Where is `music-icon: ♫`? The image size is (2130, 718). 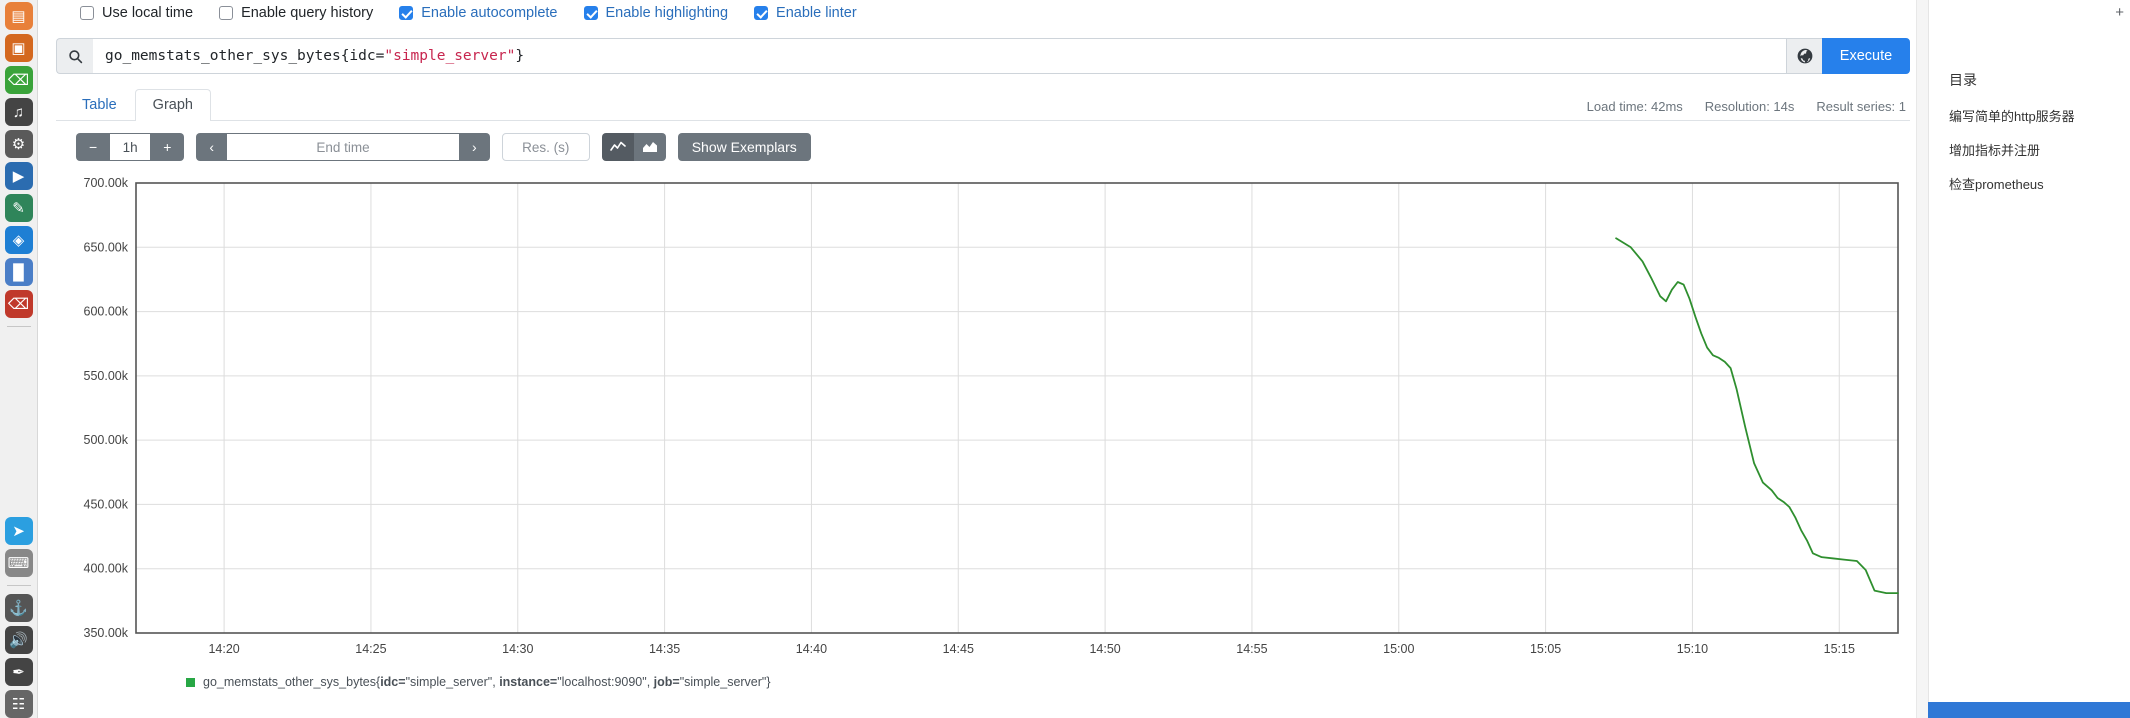
music-icon: ♫ is located at coordinates (18, 112).